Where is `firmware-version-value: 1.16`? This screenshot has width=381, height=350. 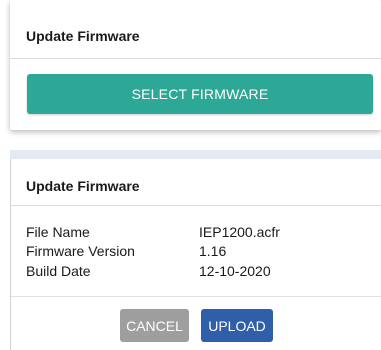 firmware-version-value: 1.16 is located at coordinates (213, 251).